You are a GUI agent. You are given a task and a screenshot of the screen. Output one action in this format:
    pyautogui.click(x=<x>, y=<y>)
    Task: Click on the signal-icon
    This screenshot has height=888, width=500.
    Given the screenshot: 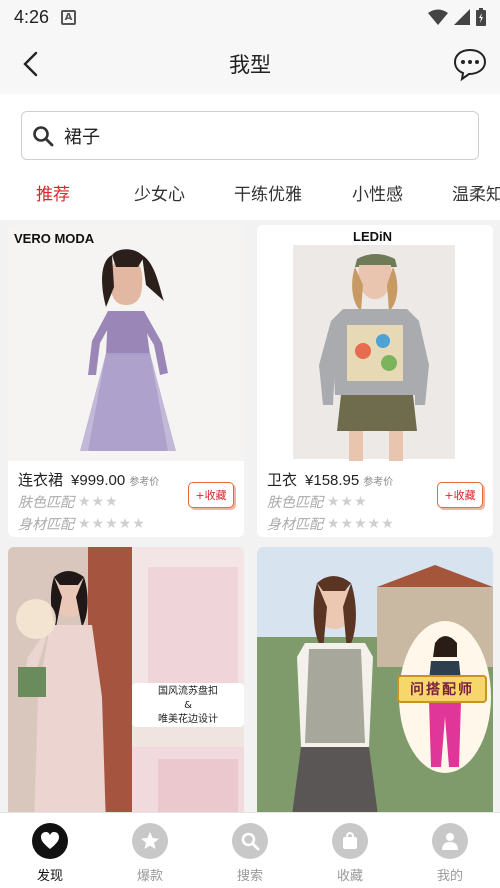 What is the action you would take?
    pyautogui.click(x=462, y=17)
    